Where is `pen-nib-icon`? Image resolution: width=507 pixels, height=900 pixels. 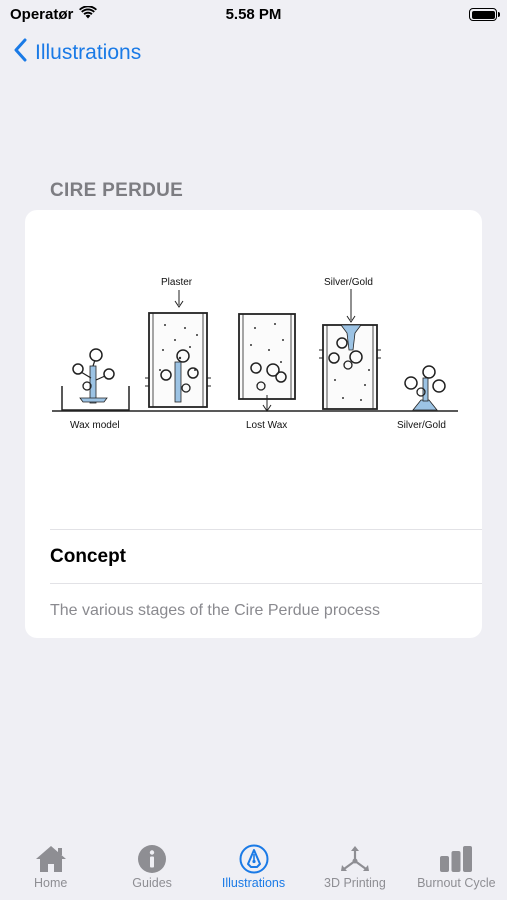 pen-nib-icon is located at coordinates (254, 859).